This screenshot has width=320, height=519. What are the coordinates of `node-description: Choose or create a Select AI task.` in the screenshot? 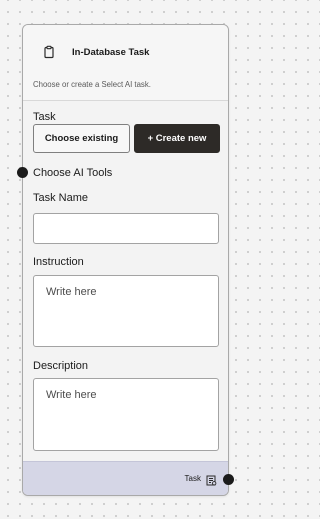 It's located at (92, 84).